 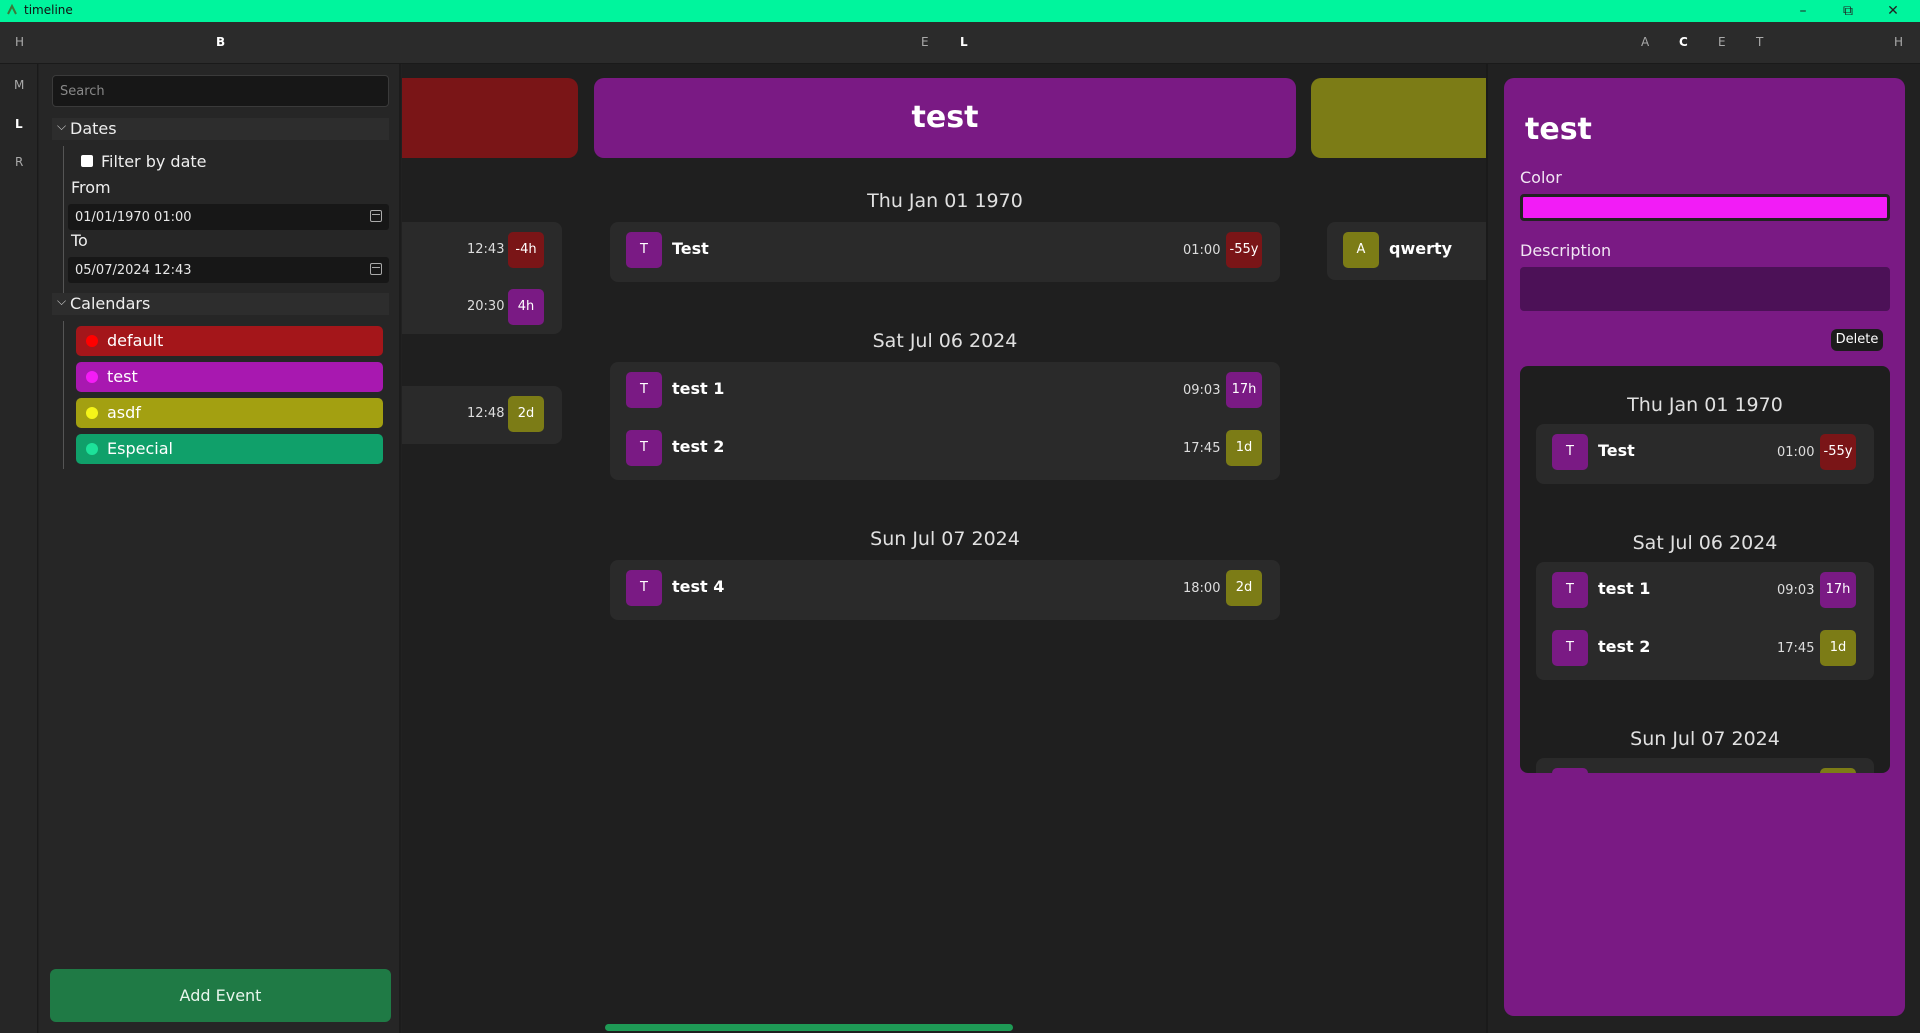 I want to click on description-input, so click(x=1705, y=289).